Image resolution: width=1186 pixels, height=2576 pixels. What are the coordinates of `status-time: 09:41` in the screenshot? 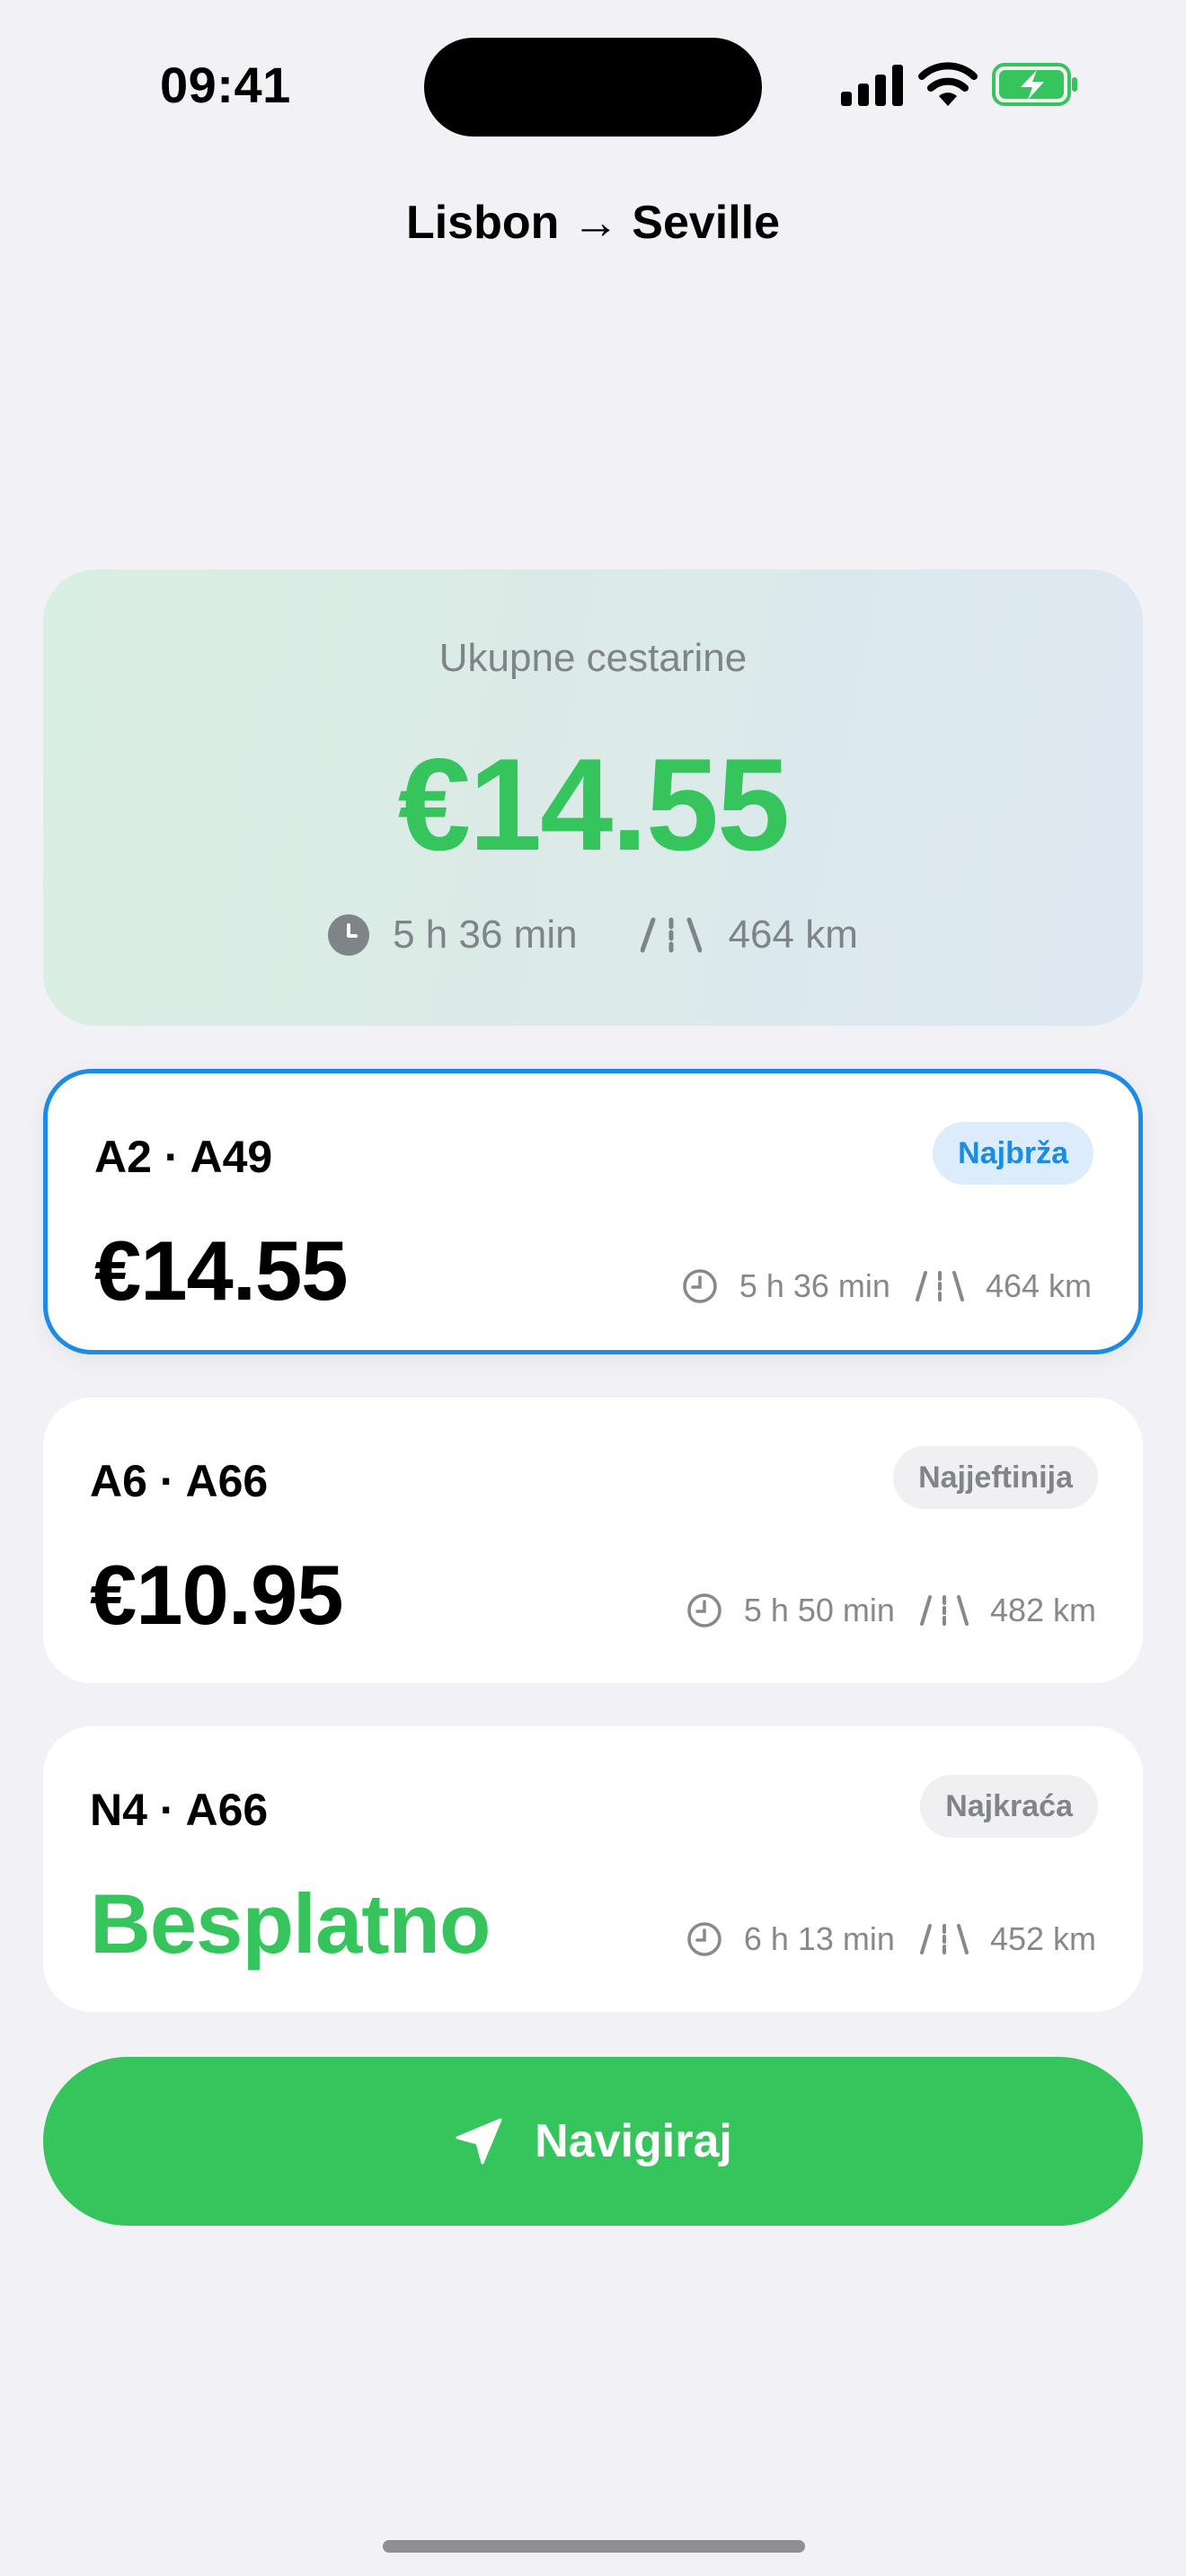 It's located at (225, 85).